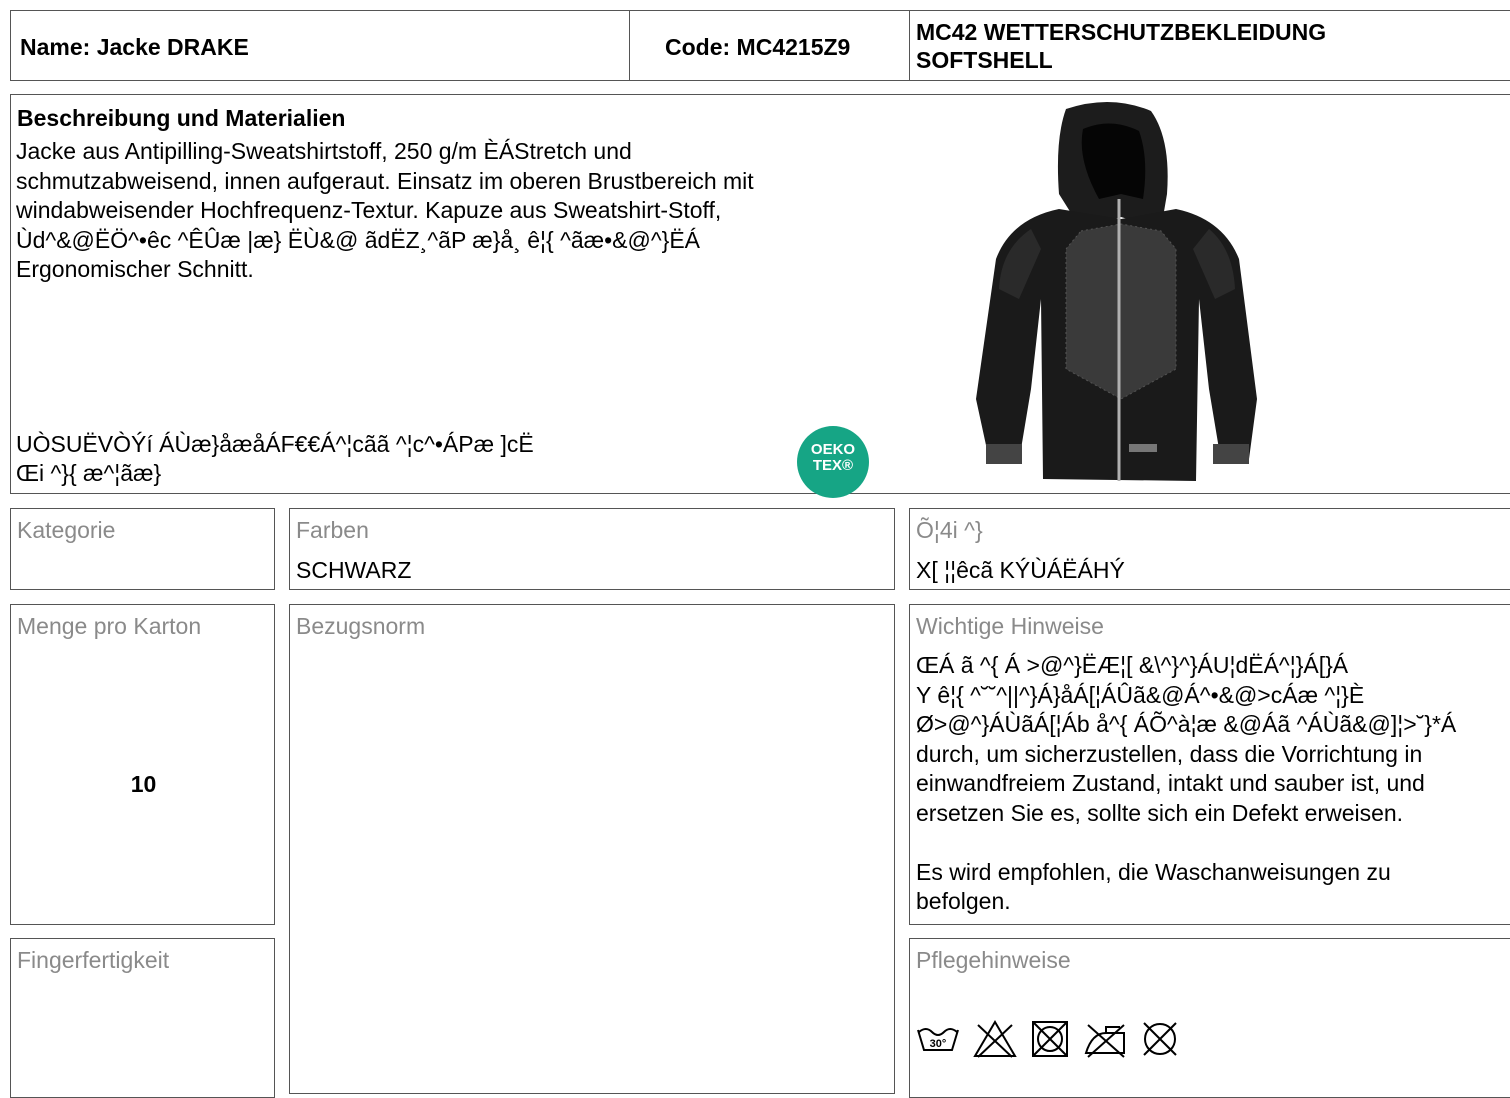 The width and height of the screenshot is (1510, 1098). I want to click on groessen-label: Õ¦4i ^}, so click(949, 530).